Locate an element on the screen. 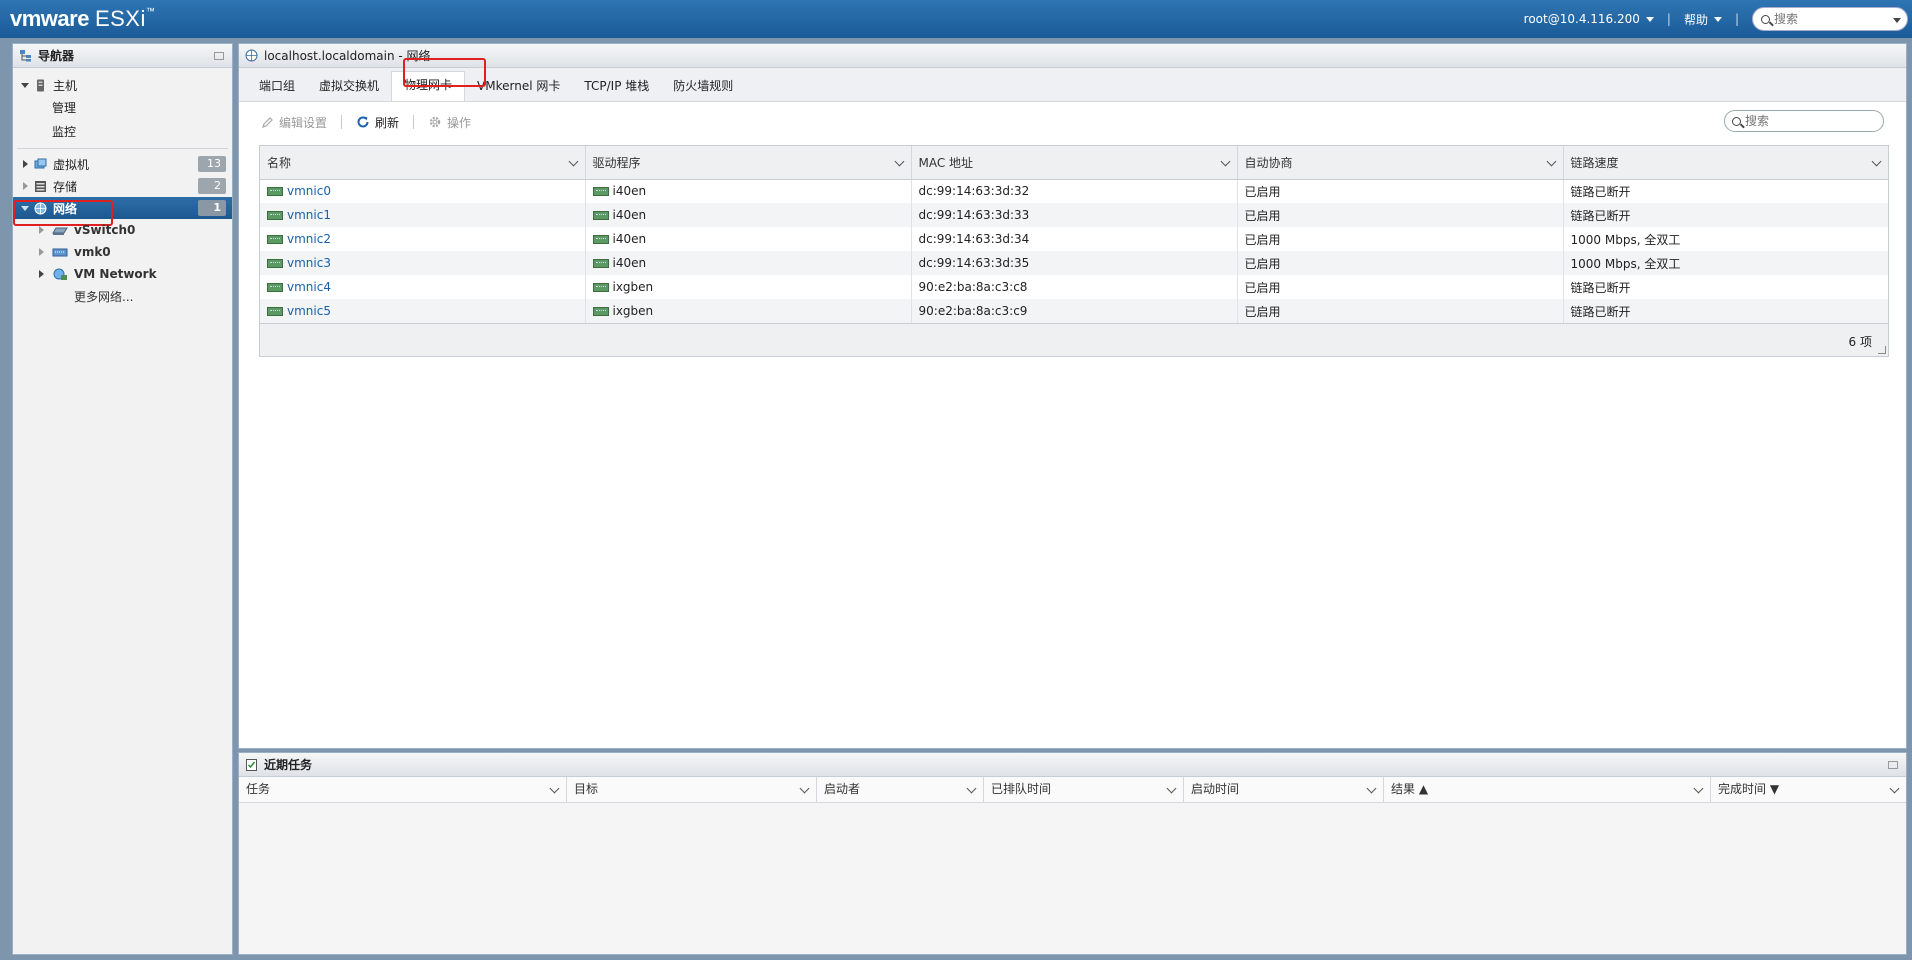 The image size is (1912, 960). nic-name-link: vmnic1 is located at coordinates (309, 215).